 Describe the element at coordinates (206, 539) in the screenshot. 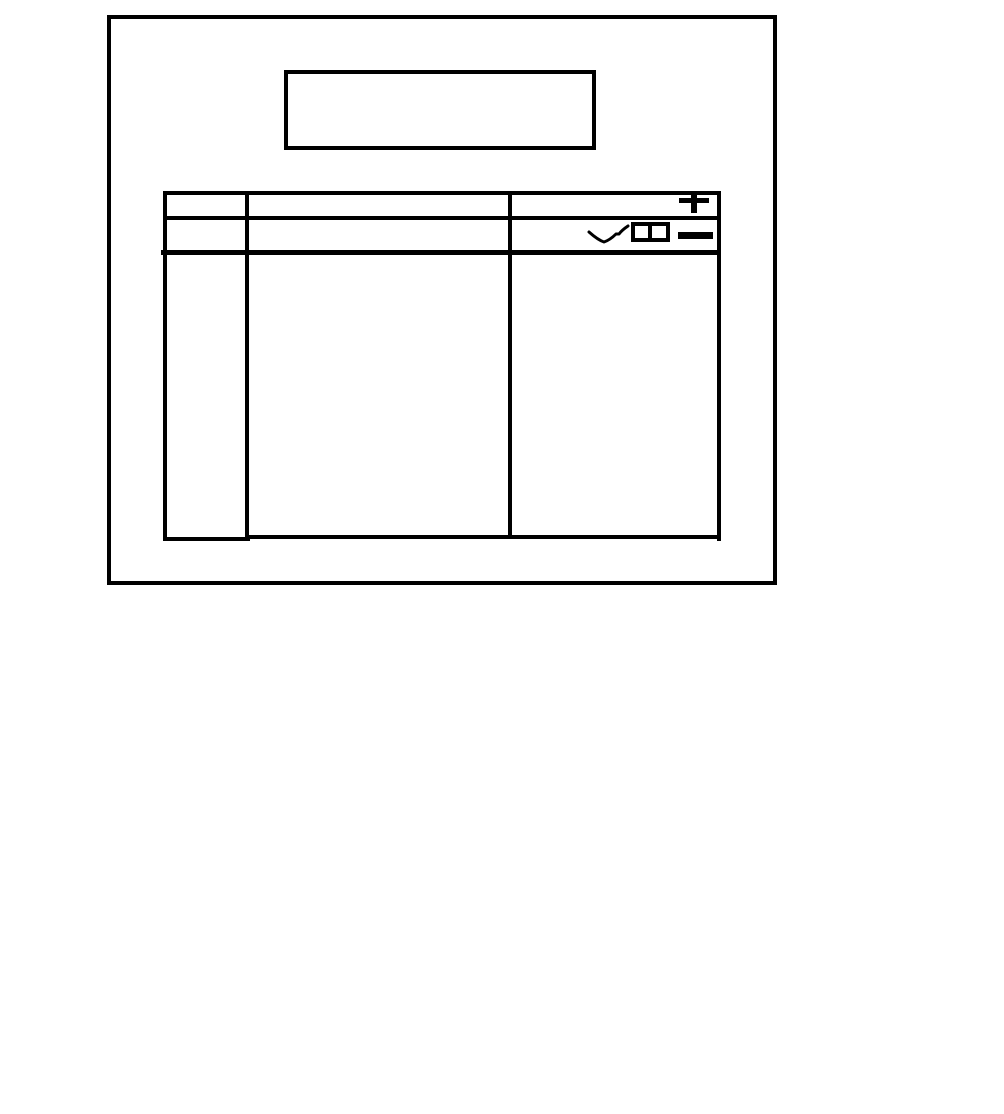

I see `table-bottom-left-edge` at that location.